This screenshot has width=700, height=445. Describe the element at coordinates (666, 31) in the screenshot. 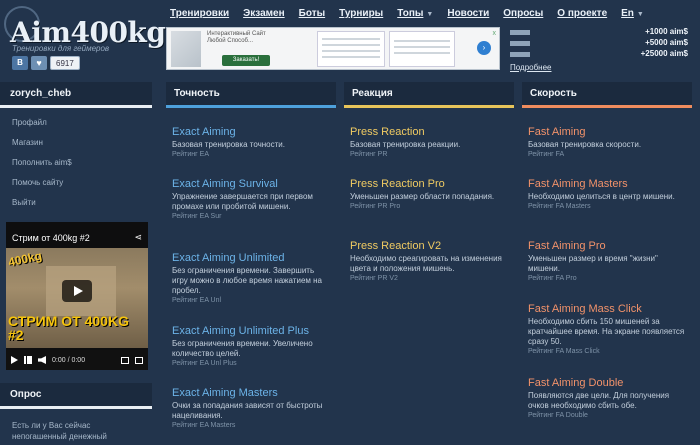

I see `reward-value: +1000 aim$` at that location.